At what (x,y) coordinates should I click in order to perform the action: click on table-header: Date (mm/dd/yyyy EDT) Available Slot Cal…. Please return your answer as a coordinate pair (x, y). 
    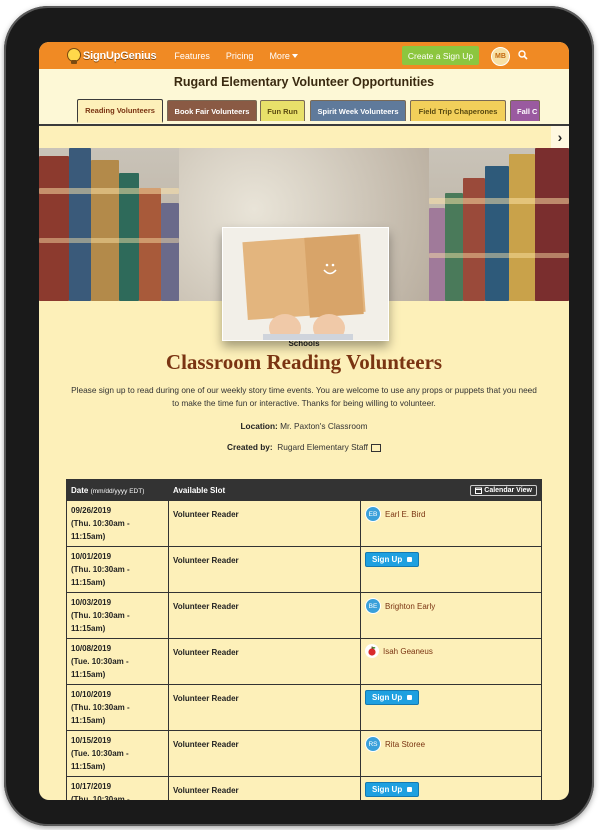
    Looking at the image, I should click on (304, 490).